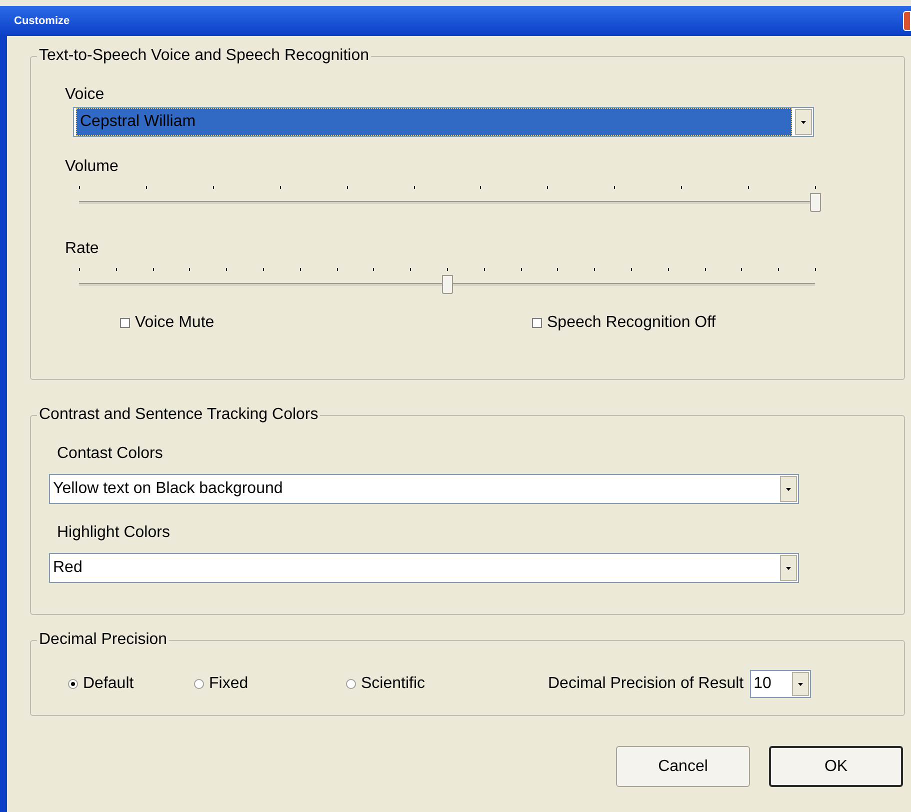  What do you see at coordinates (178, 415) in the screenshot?
I see `group-title: Contrast and Sentence Tracking Colors` at bounding box center [178, 415].